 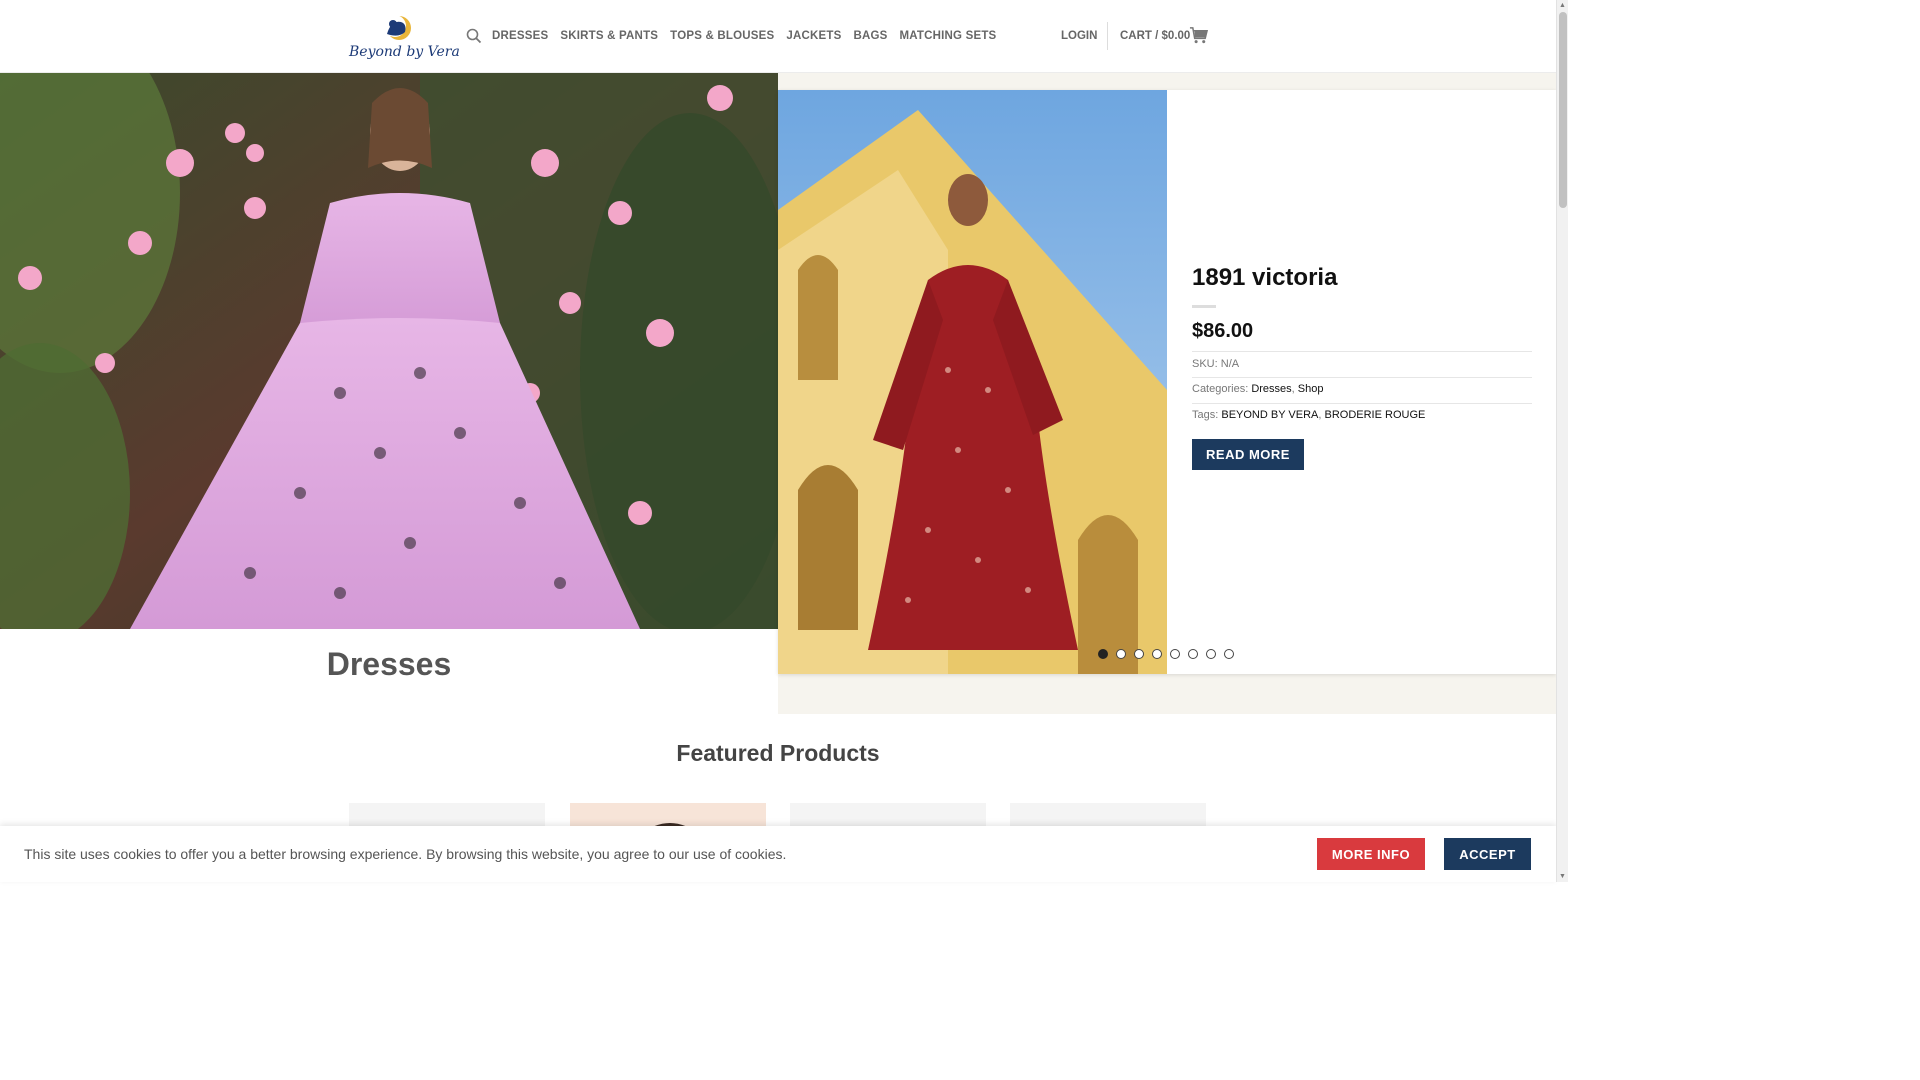 I want to click on logo: Beyond by Vera, so click(x=404, y=39).